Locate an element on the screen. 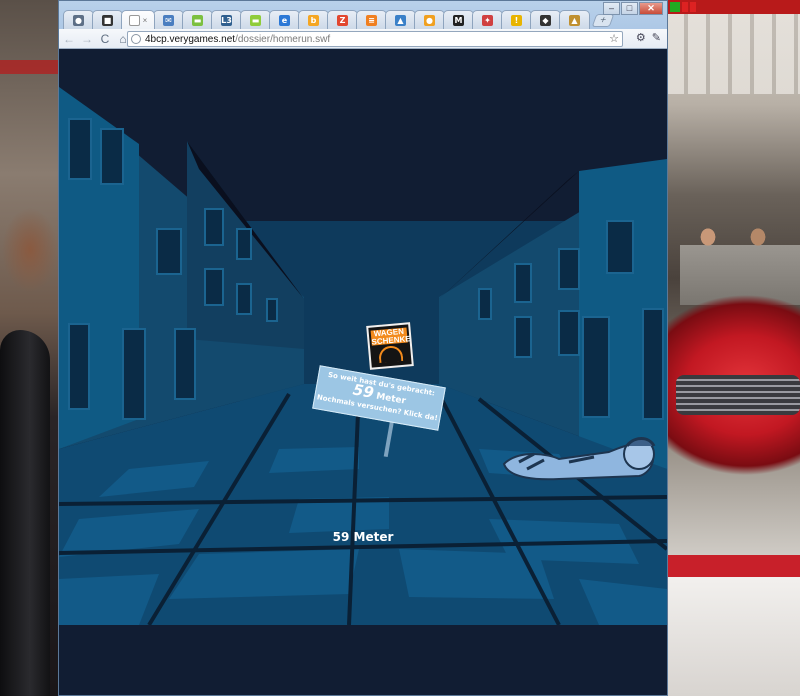 This screenshot has width=800, height=696. logo-line2: SCHENKE is located at coordinates (391, 340).